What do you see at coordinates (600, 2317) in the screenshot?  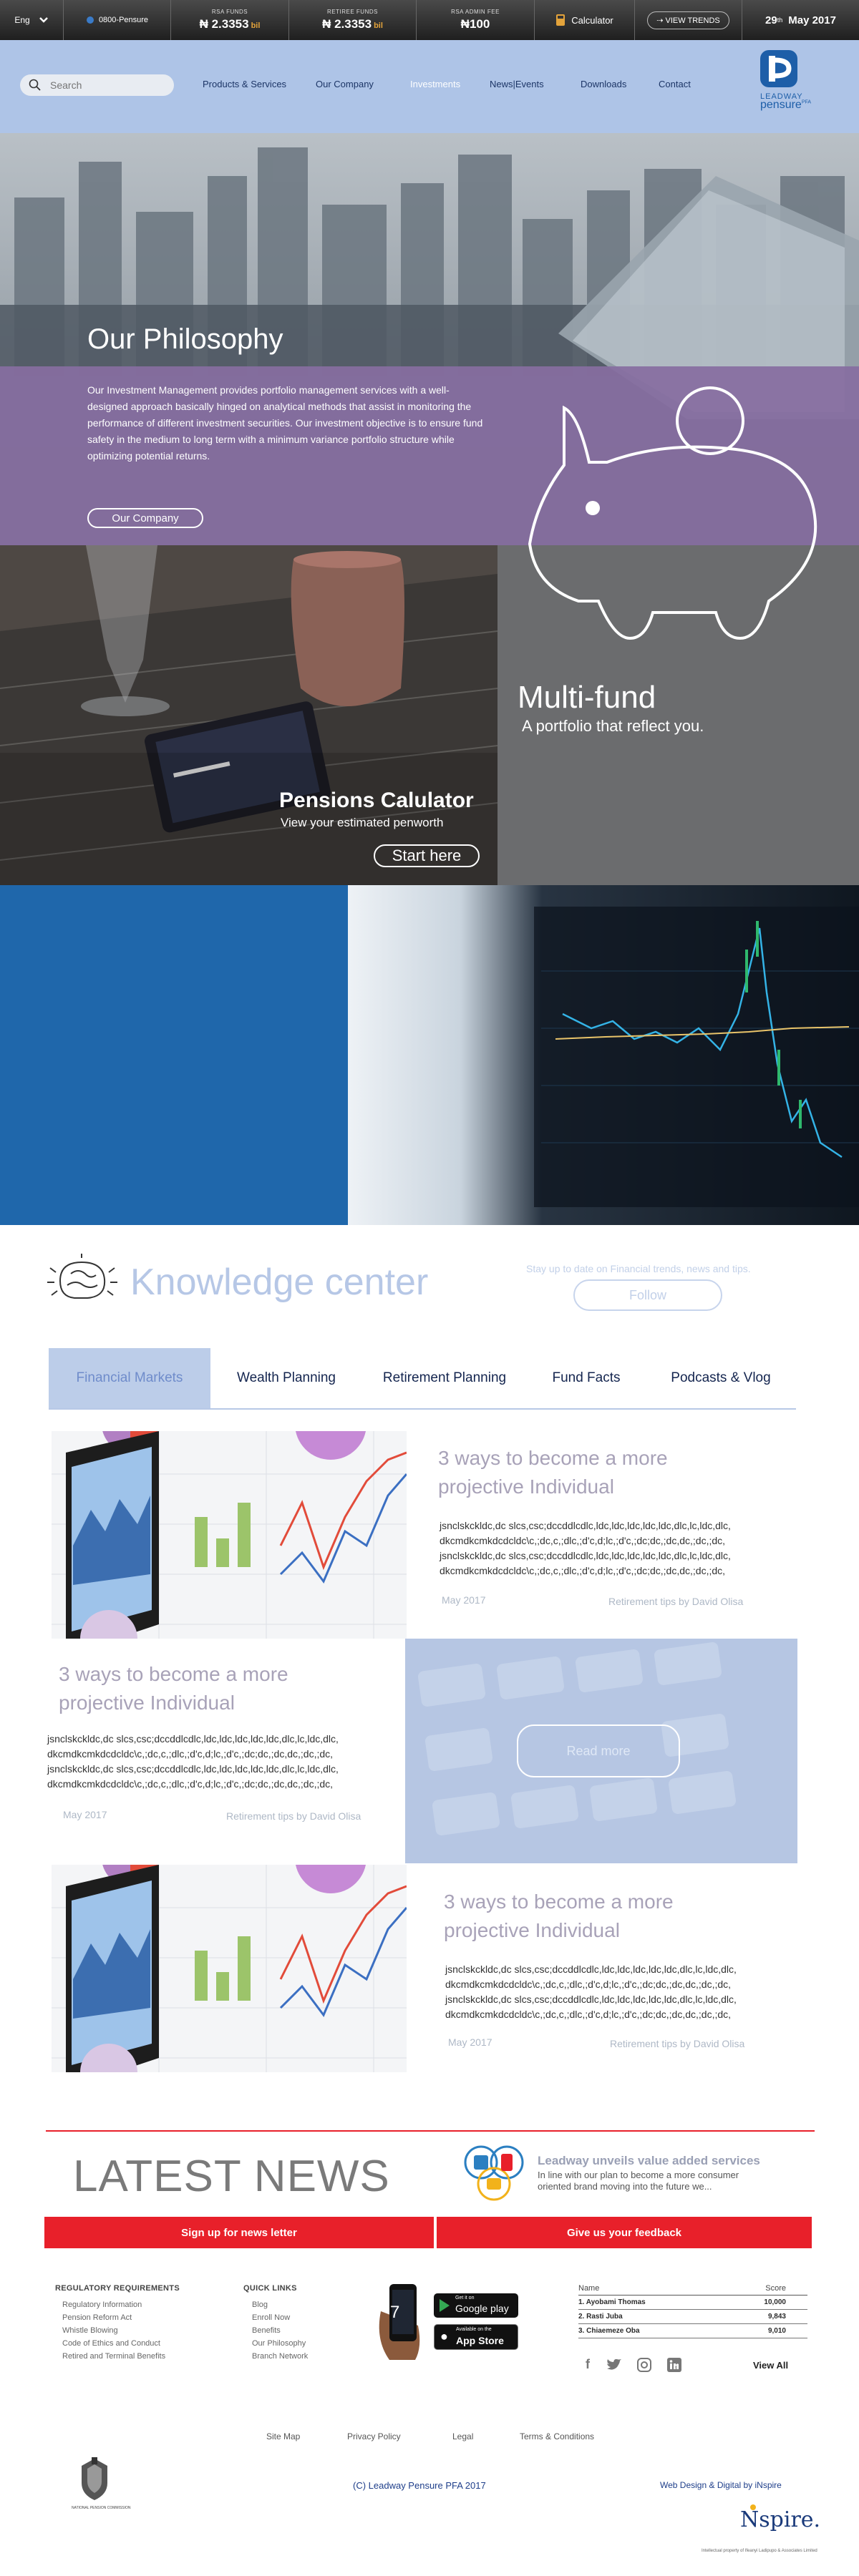 I see `leaderboard-row-name: 2. Rasti Juba` at bounding box center [600, 2317].